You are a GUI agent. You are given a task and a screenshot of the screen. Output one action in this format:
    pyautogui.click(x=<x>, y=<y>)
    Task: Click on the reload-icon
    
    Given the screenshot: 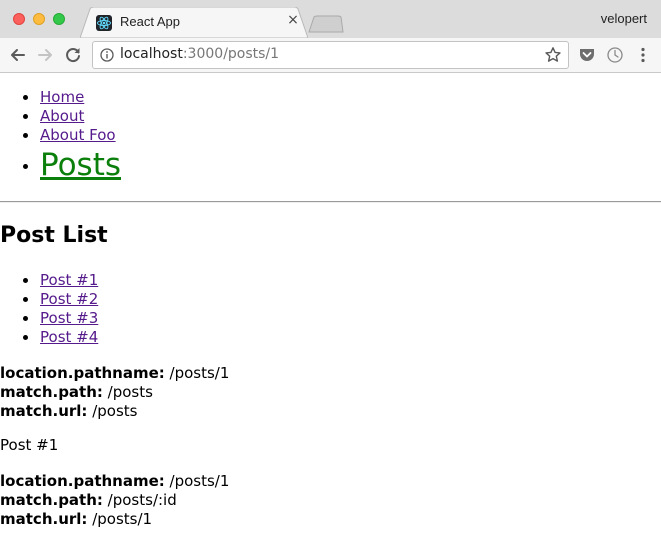 What is the action you would take?
    pyautogui.click(x=73, y=55)
    